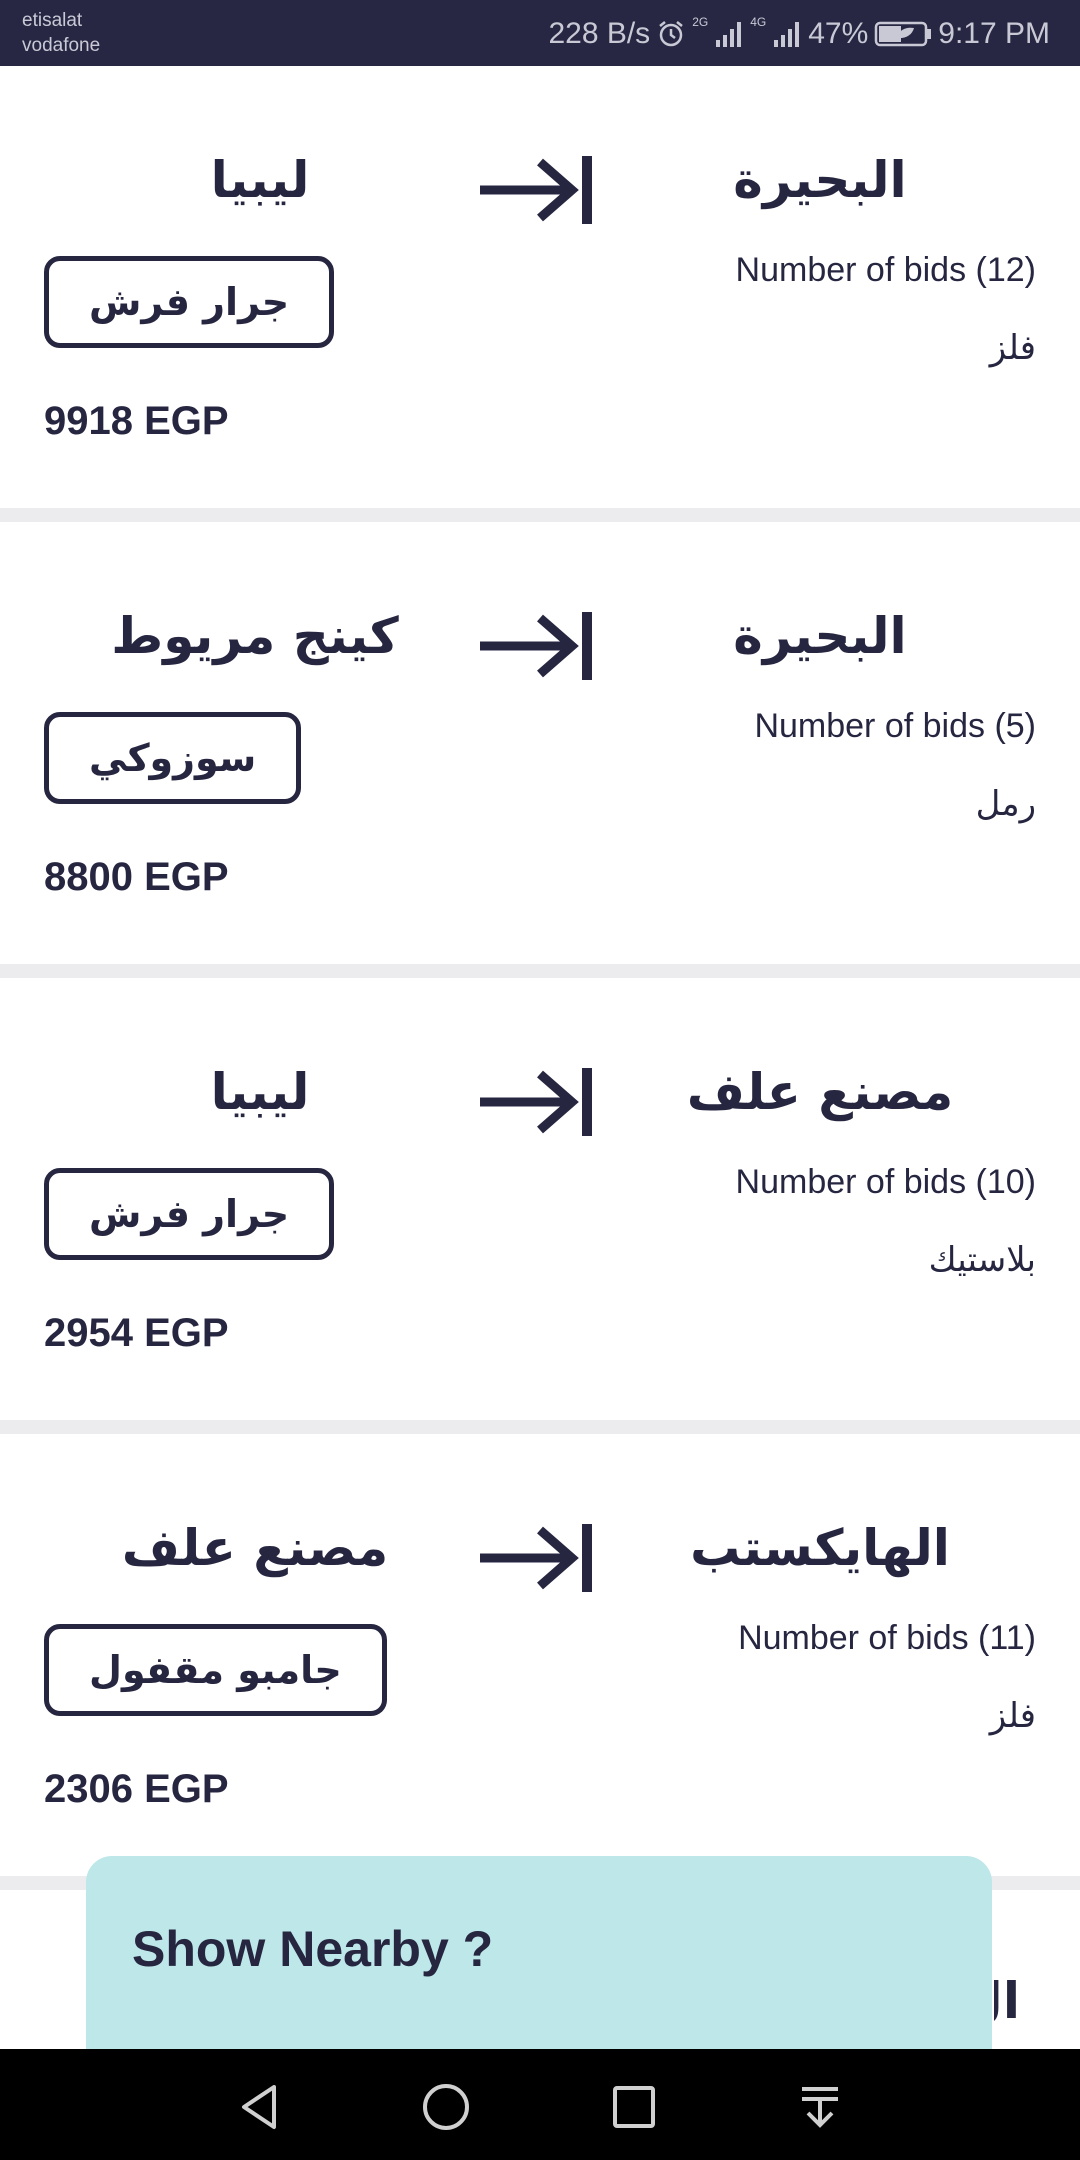 The image size is (1080, 2160). I want to click on carrier-1: etisalat, so click(52, 20).